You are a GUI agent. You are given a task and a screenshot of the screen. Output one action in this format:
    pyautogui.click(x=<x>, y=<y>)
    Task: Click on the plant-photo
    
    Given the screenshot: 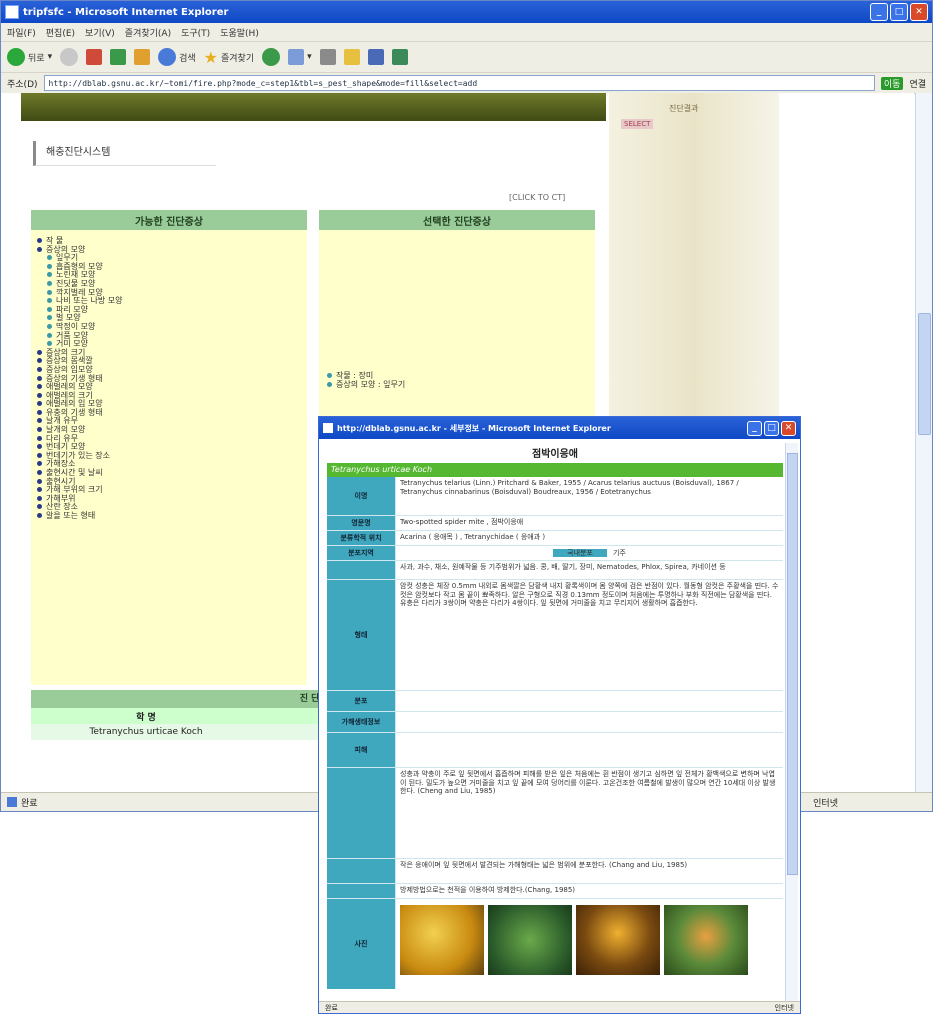 What is the action you would take?
    pyautogui.click(x=530, y=940)
    